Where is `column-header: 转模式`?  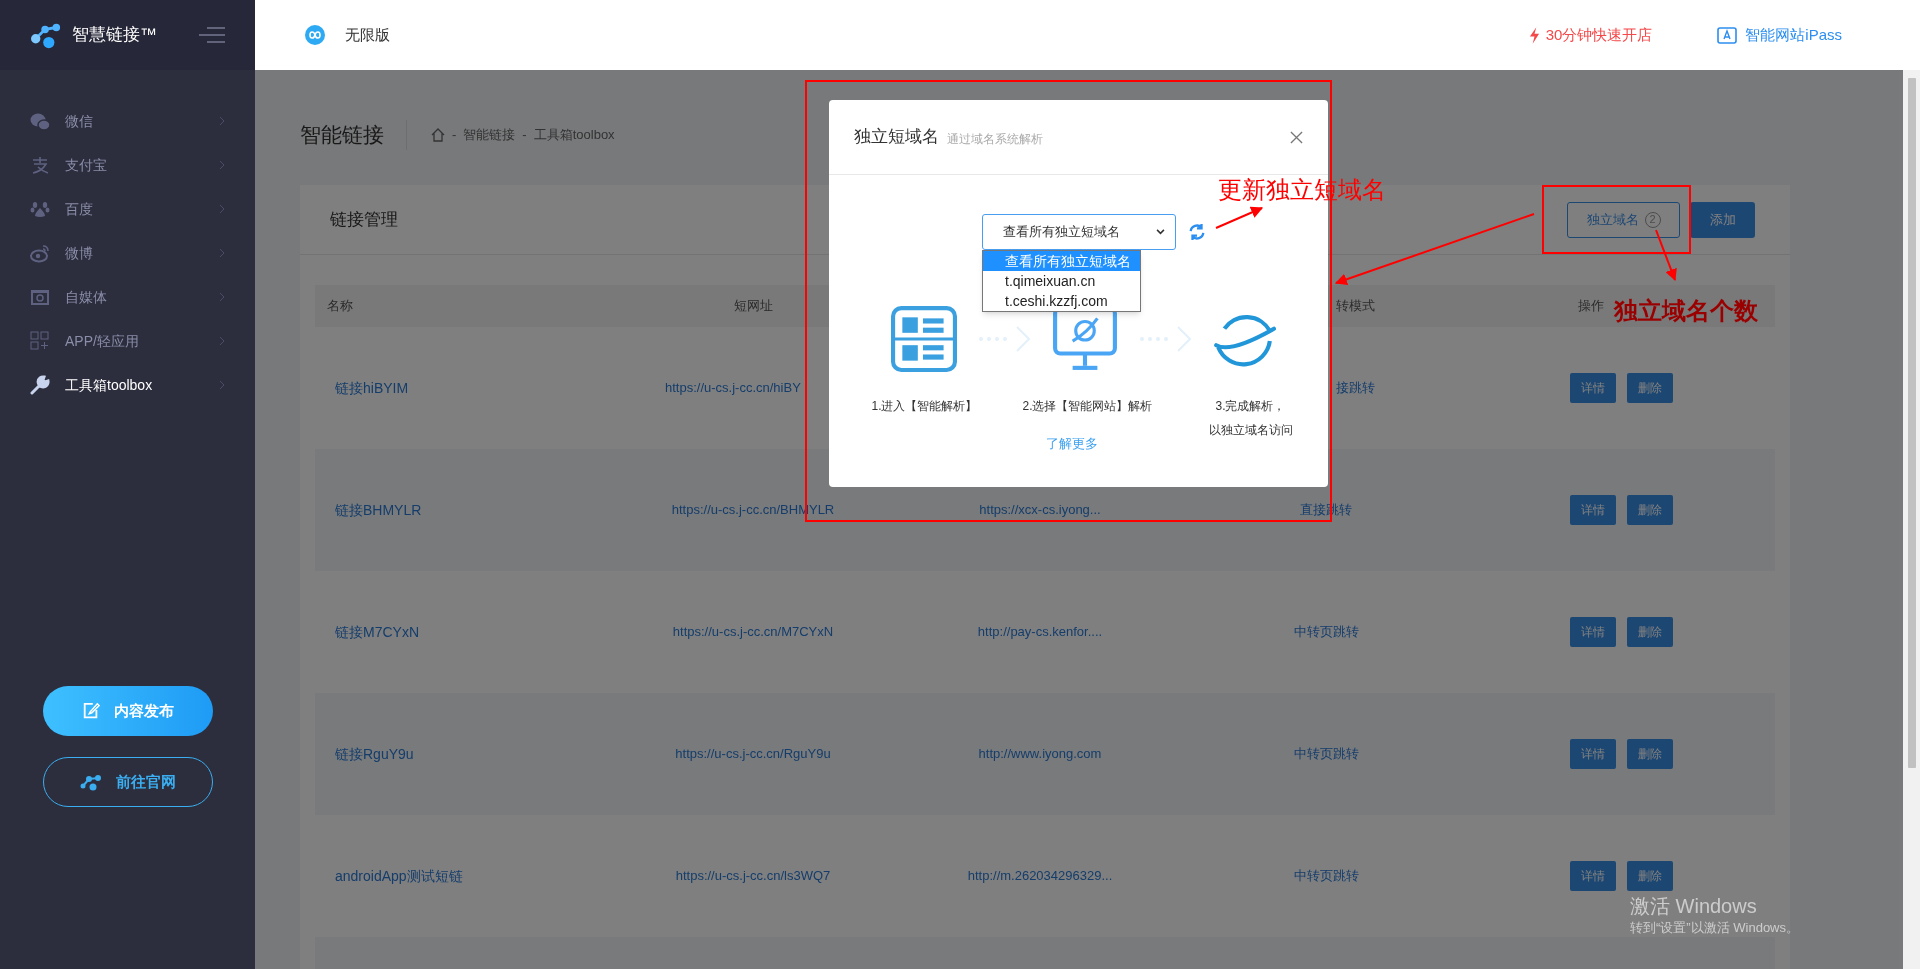
column-header: 转模式 is located at coordinates (1355, 306).